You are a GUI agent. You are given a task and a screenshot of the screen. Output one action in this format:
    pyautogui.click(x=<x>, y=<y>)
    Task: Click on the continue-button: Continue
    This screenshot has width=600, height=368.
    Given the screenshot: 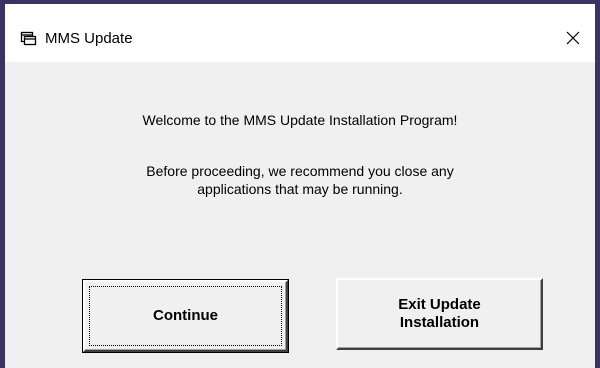 What is the action you would take?
    pyautogui.click(x=185, y=316)
    